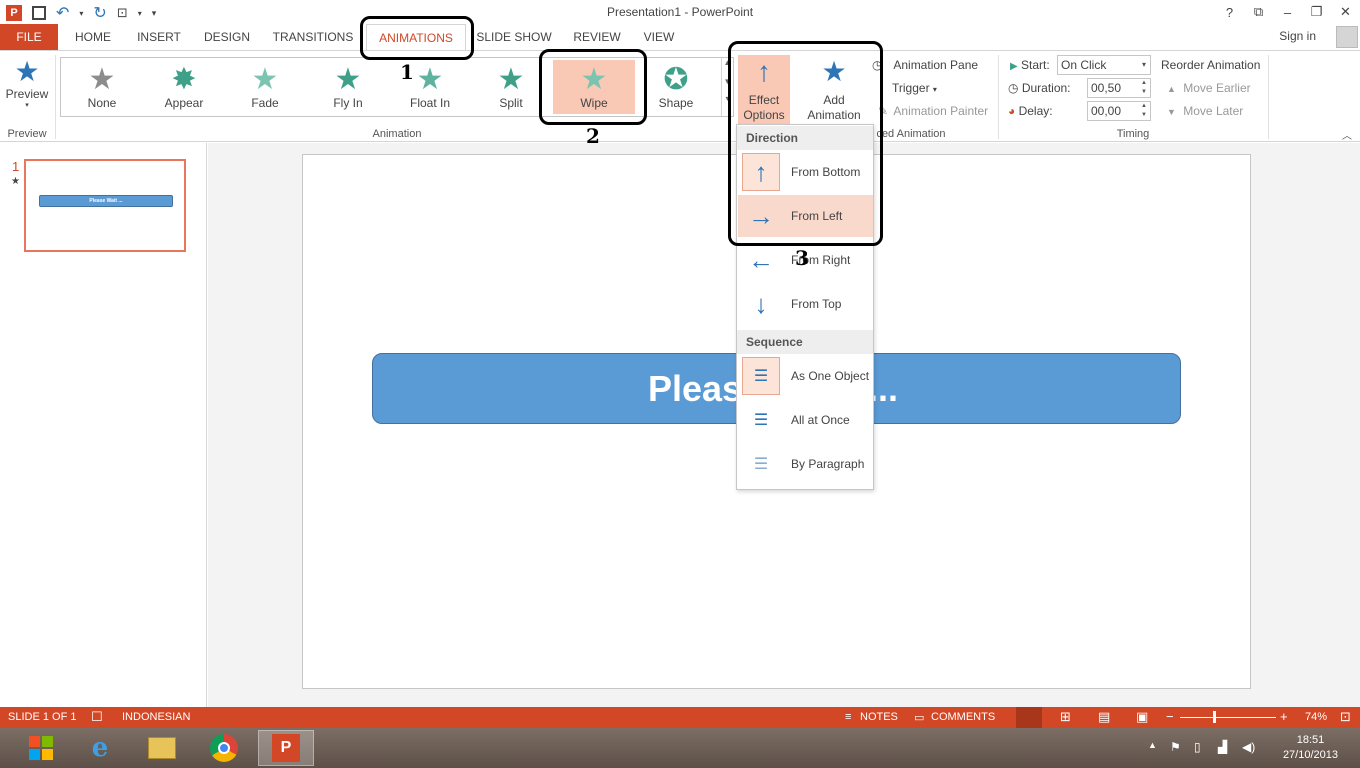 The width and height of the screenshot is (1360, 768). I want to click on gallery-item-none: ★ None, so click(102, 87).